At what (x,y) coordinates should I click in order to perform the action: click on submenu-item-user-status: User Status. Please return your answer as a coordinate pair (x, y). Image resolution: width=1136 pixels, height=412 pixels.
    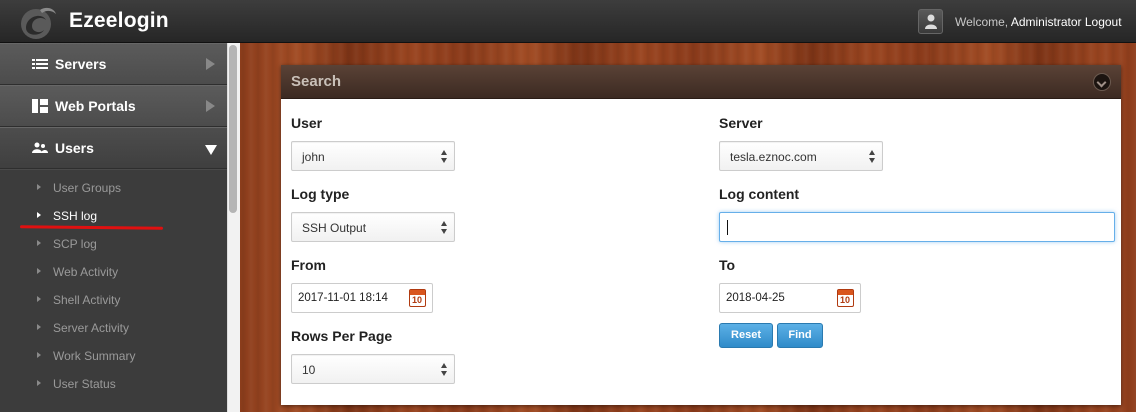
    Looking at the image, I should click on (113, 385).